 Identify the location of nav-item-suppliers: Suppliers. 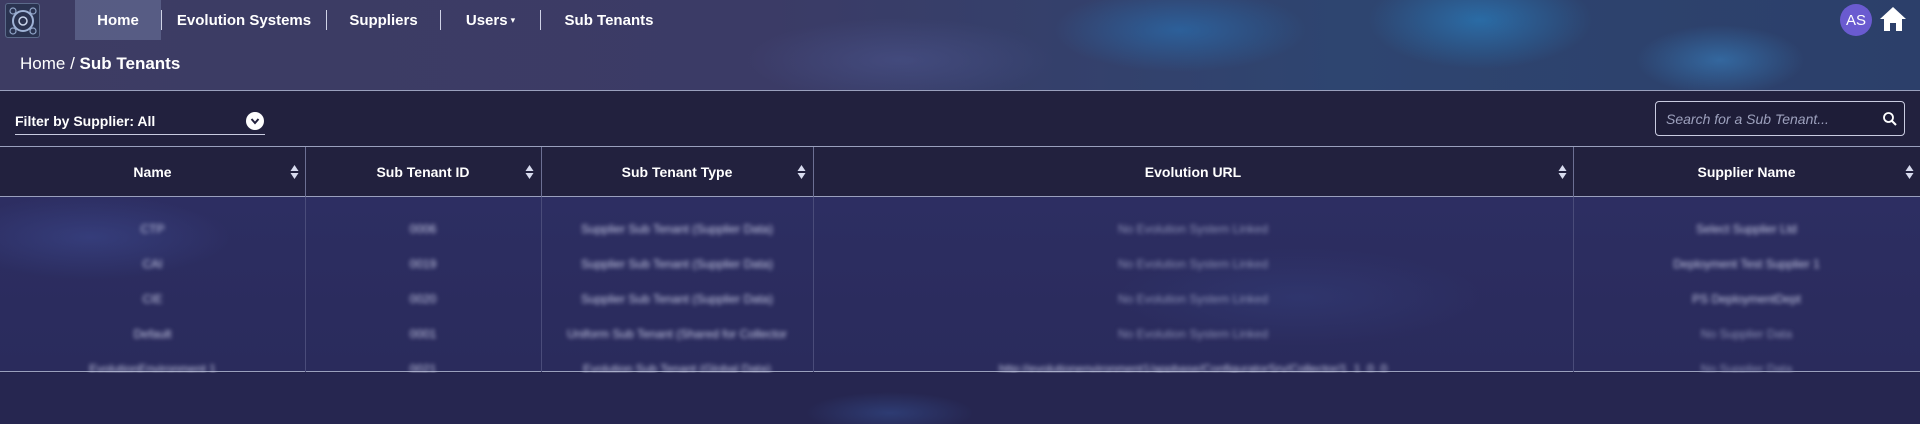
(383, 20).